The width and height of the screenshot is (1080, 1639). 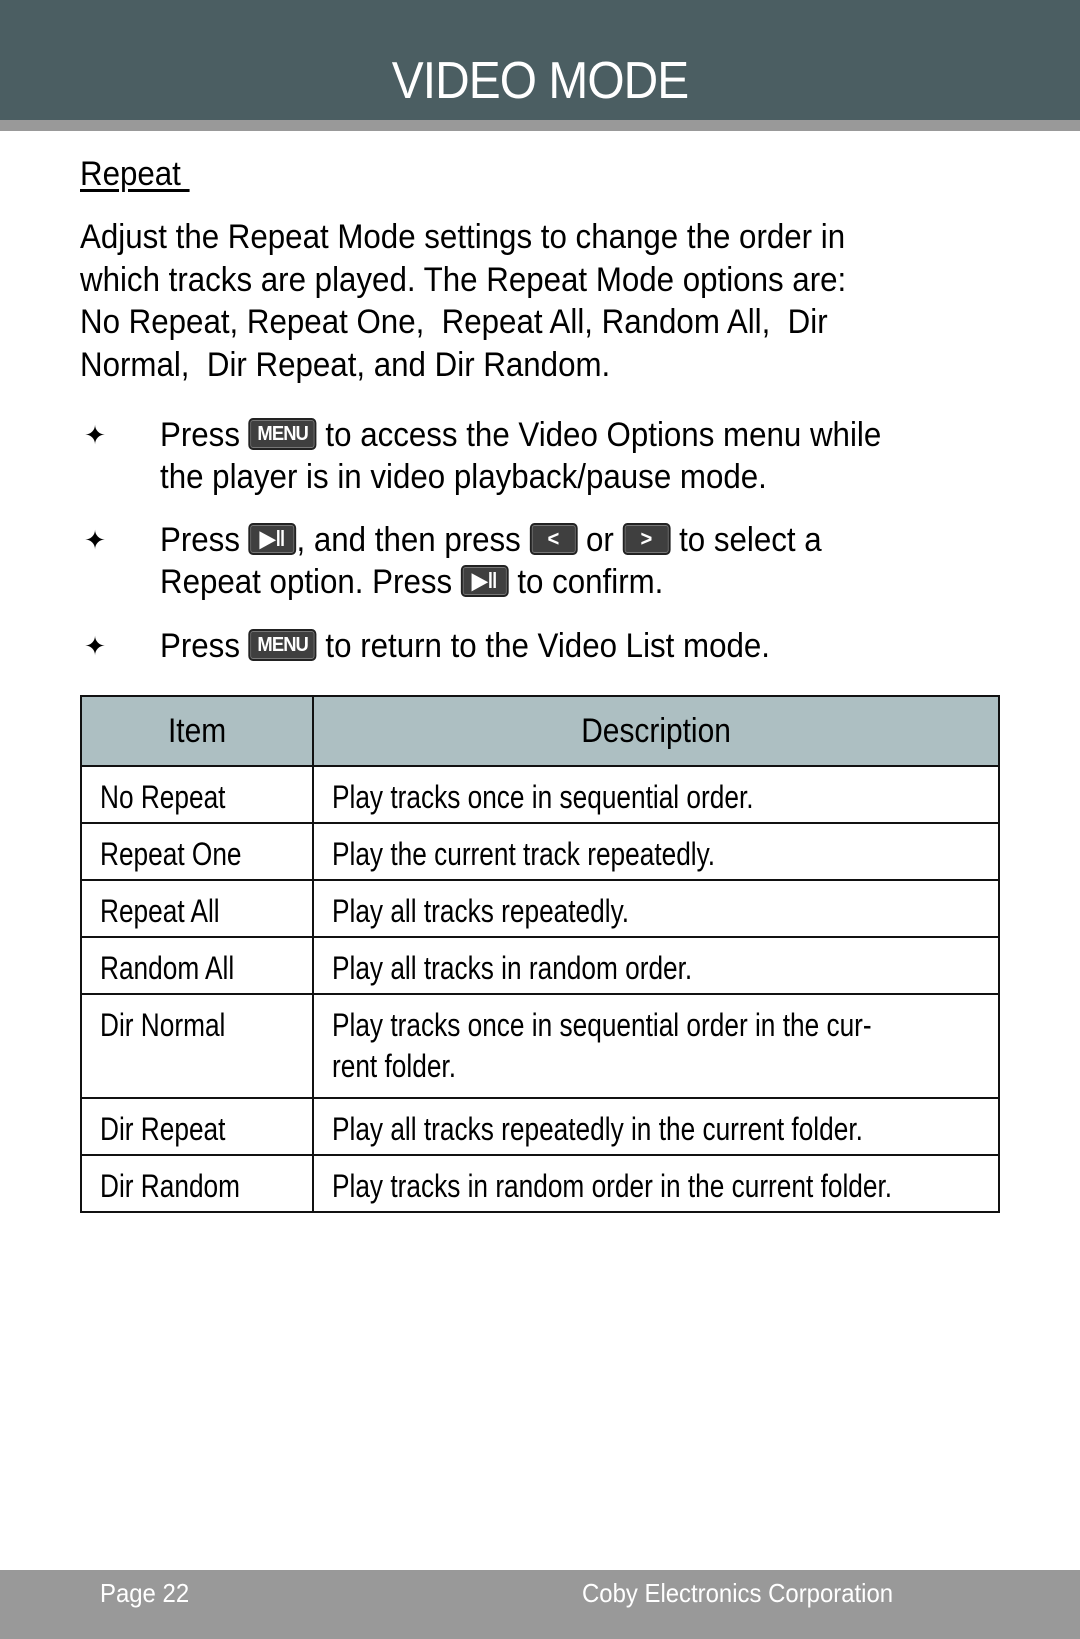 I want to click on section-heading-repeat: Repeat, so click(x=135, y=174).